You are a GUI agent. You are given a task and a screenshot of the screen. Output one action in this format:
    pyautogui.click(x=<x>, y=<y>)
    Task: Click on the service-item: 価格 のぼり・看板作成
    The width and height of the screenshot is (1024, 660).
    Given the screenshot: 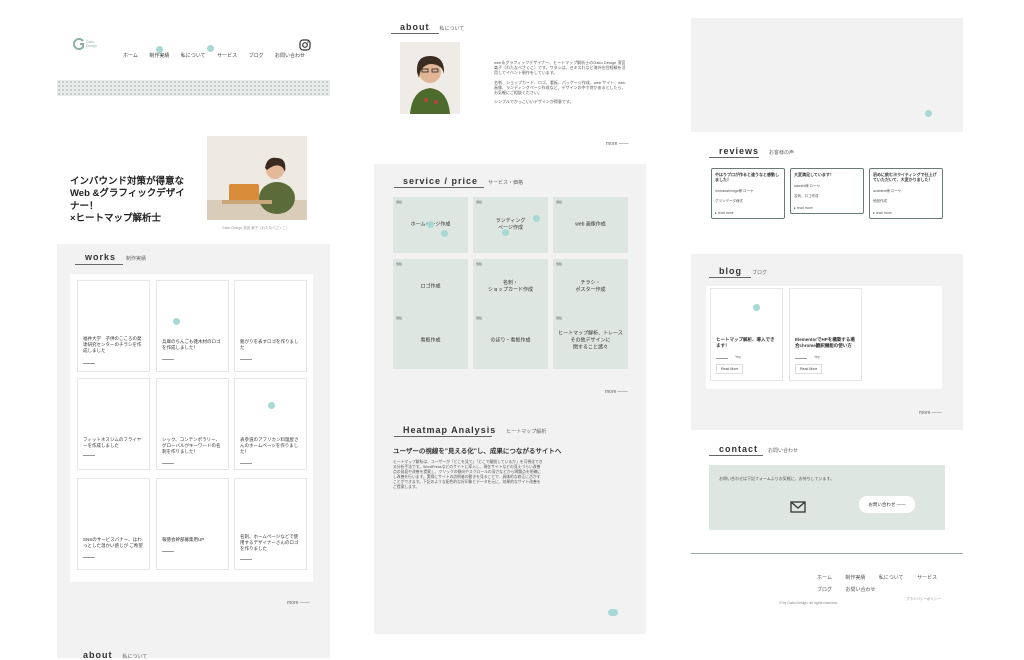 What is the action you would take?
    pyautogui.click(x=510, y=341)
    